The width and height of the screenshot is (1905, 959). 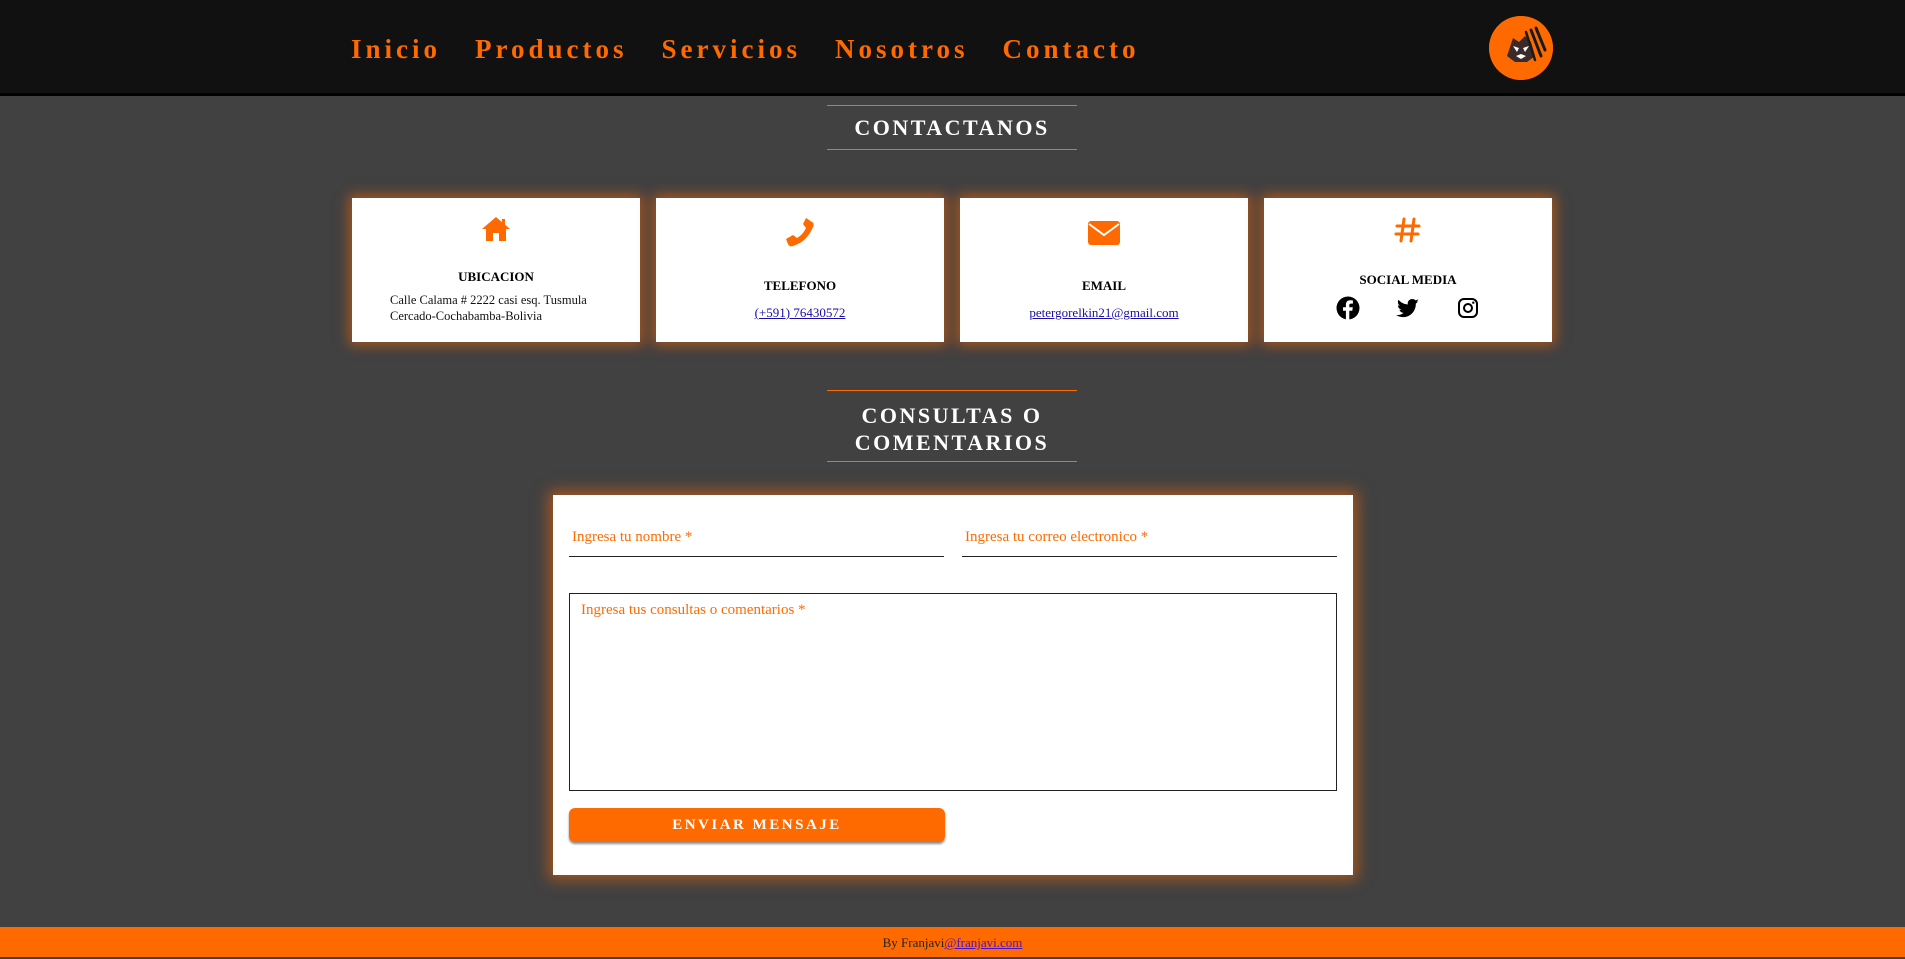 I want to click on card-title: UBICACION, so click(x=496, y=276).